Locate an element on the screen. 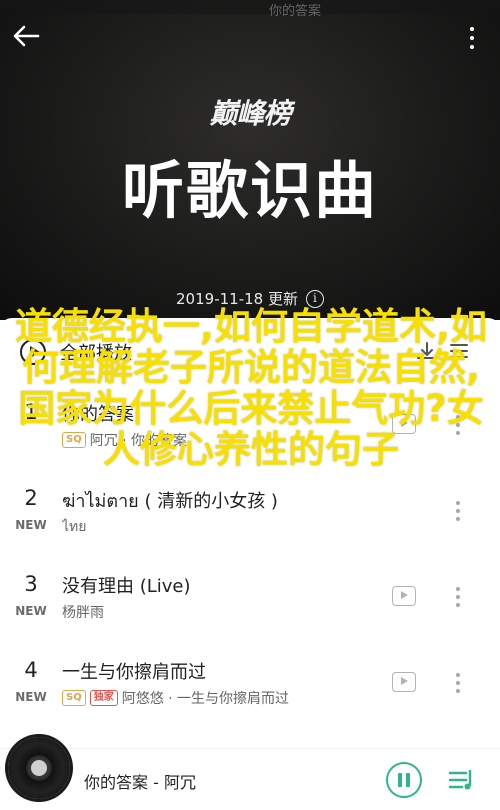 This screenshot has width=500, height=810. download-icon is located at coordinates (427, 351).